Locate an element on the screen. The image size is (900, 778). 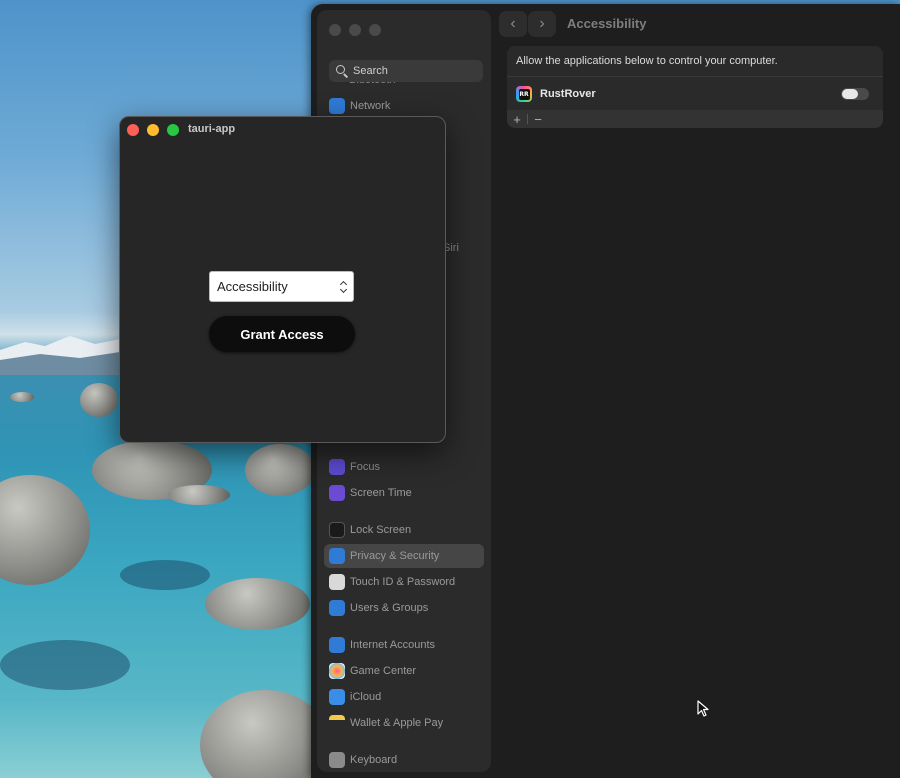
lock-icon is located at coordinates (337, 530).